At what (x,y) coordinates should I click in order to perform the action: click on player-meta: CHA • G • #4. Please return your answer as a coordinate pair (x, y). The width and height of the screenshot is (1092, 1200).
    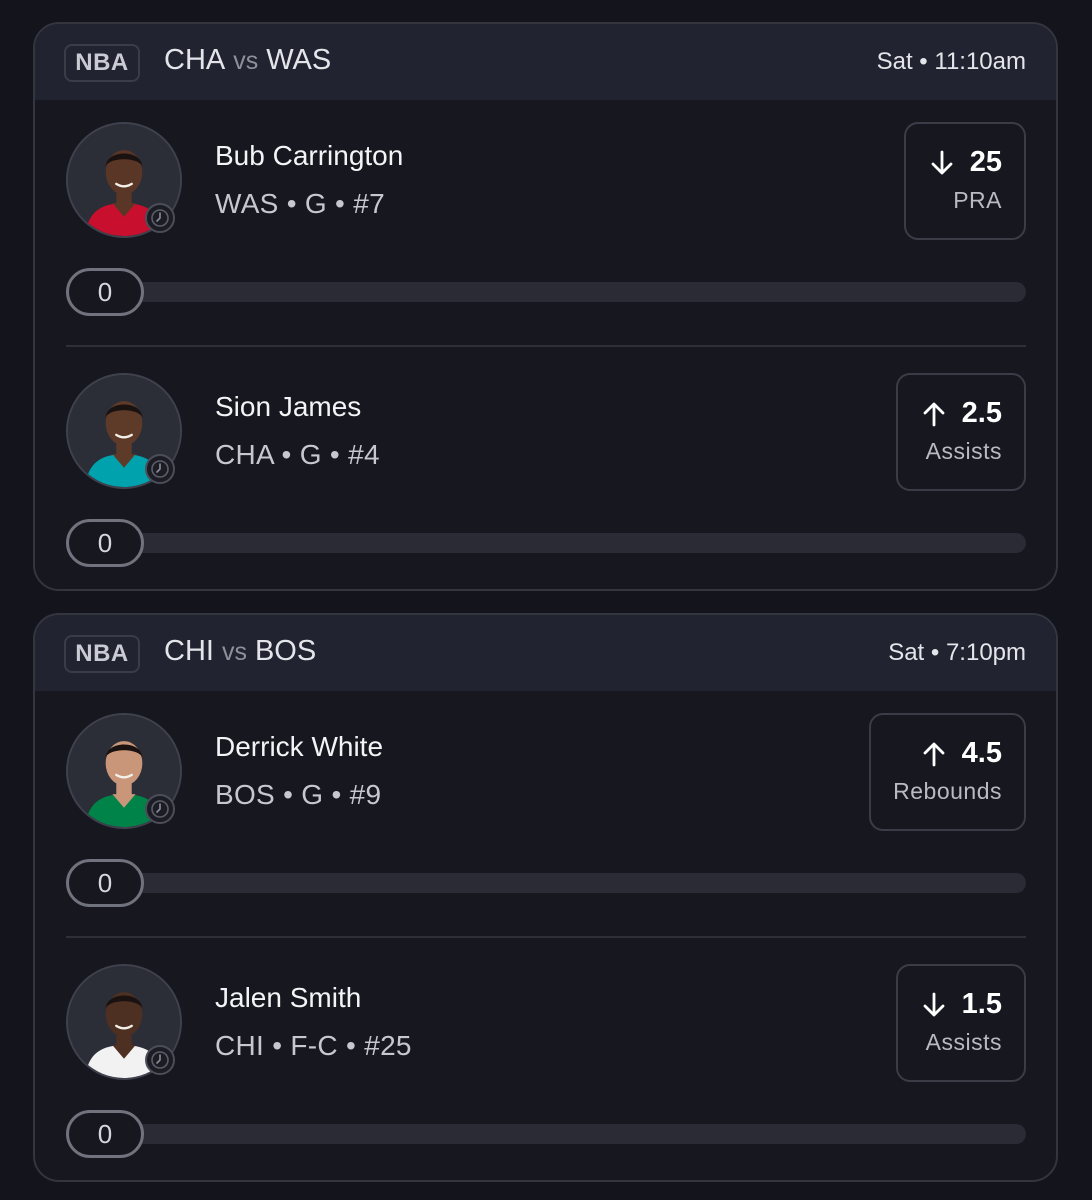
    Looking at the image, I should click on (297, 454).